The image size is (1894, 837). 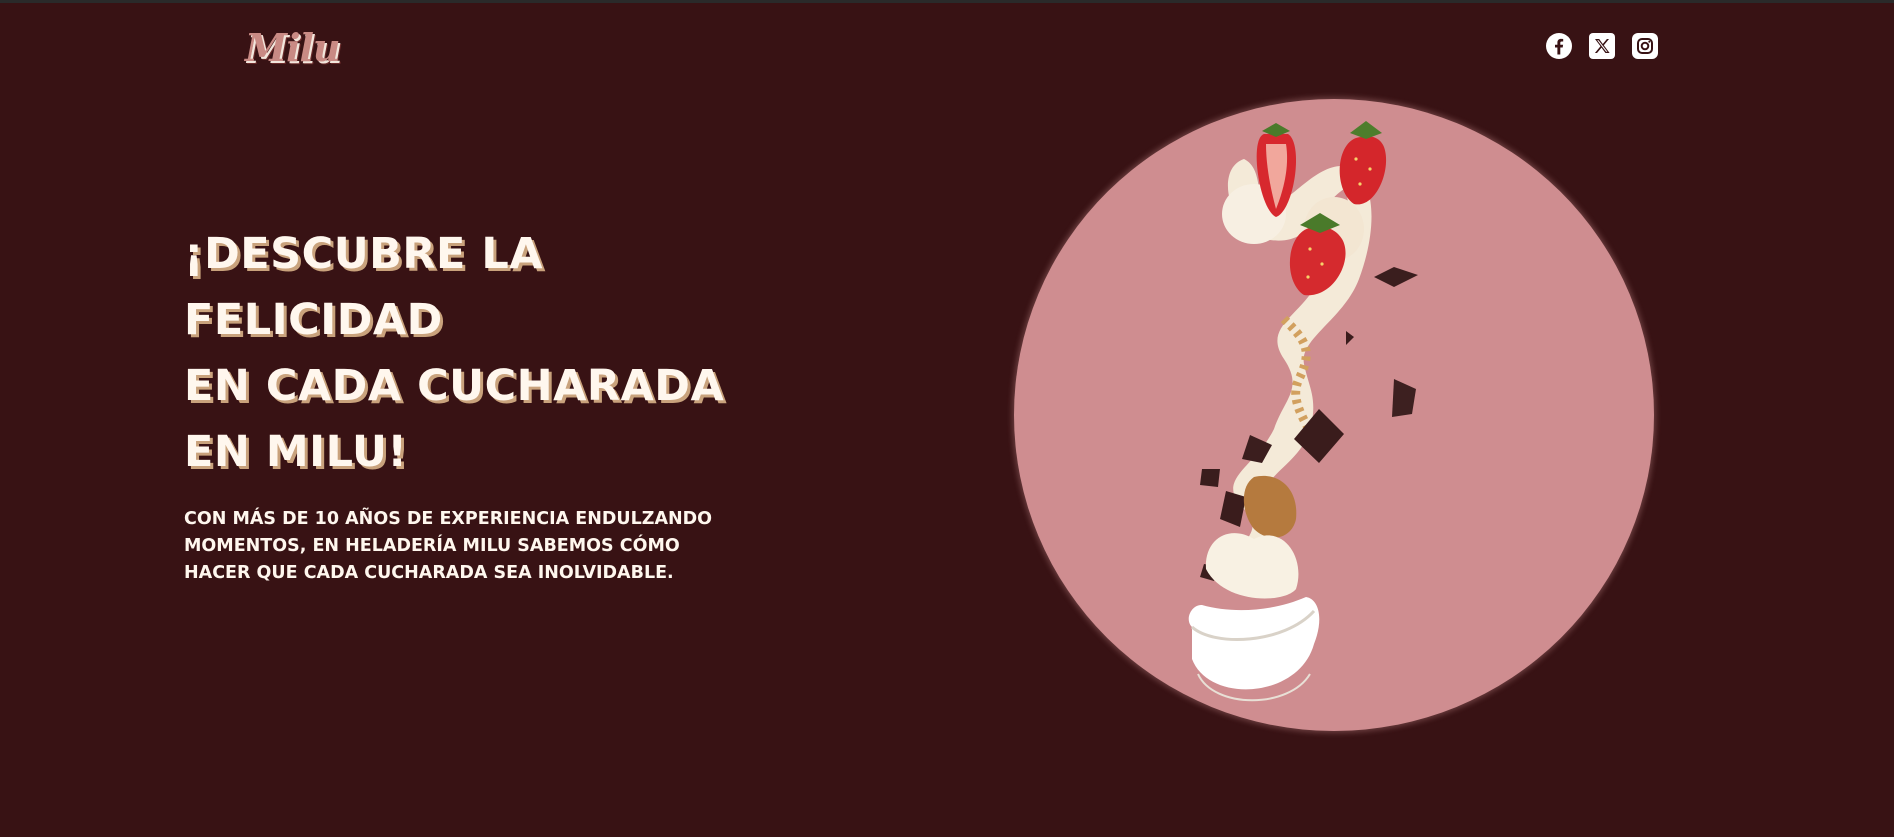 I want to click on hero-title-line: EN MILU!, so click(x=296, y=452).